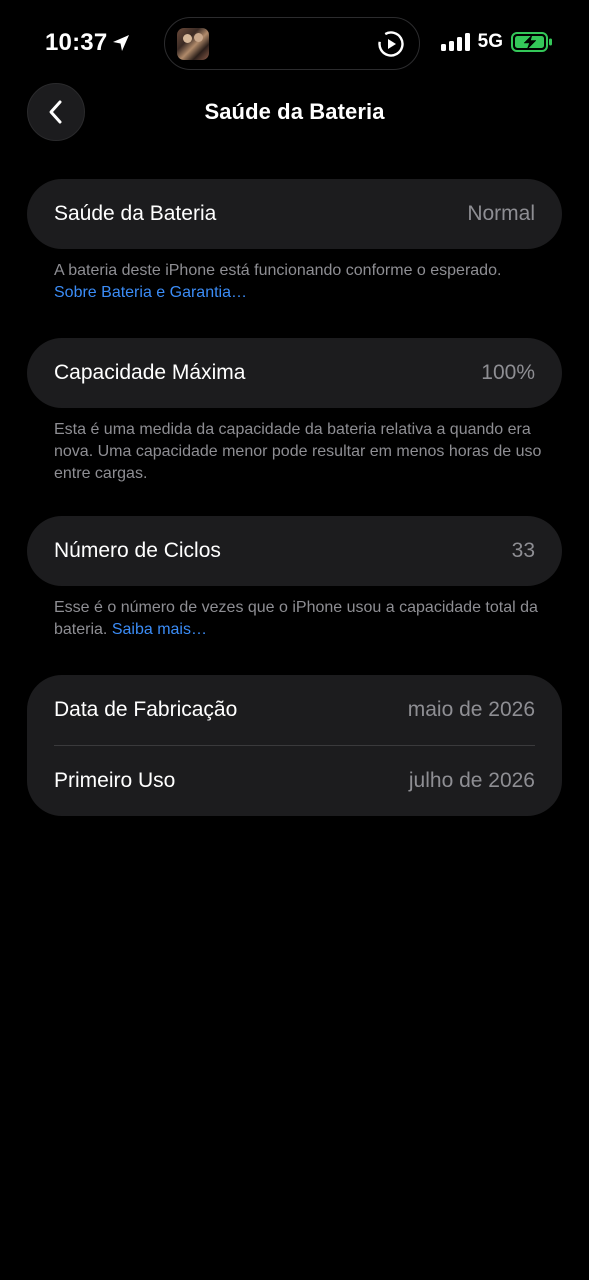 The image size is (589, 1280). What do you see at coordinates (121, 43) in the screenshot?
I see `location-arrow-icon` at bounding box center [121, 43].